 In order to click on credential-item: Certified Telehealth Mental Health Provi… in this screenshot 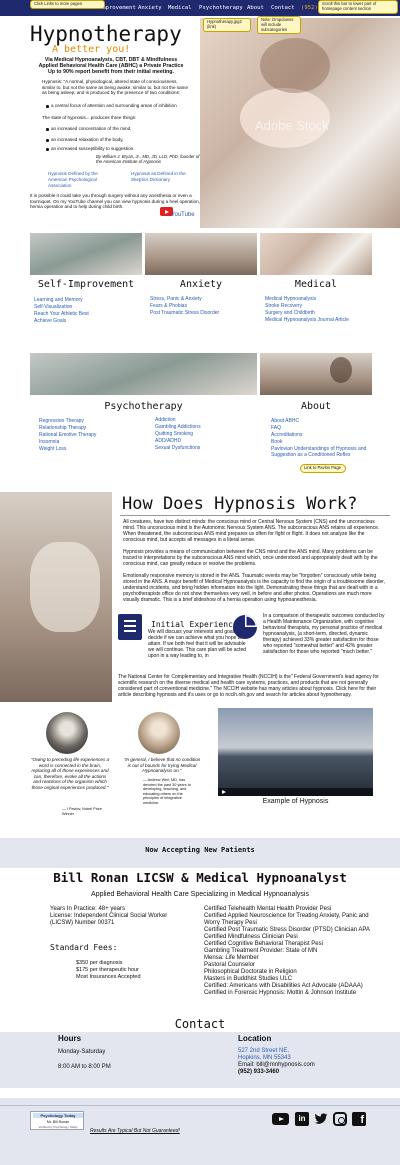, I will do `click(268, 909)`.